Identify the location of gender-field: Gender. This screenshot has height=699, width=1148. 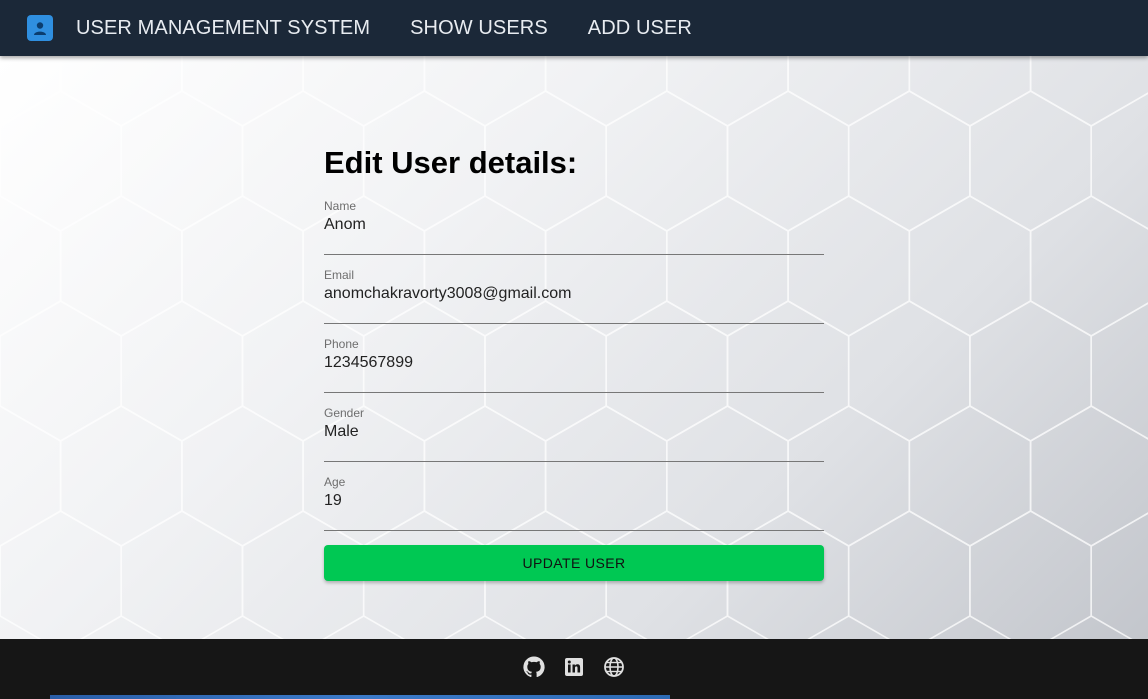
(574, 434).